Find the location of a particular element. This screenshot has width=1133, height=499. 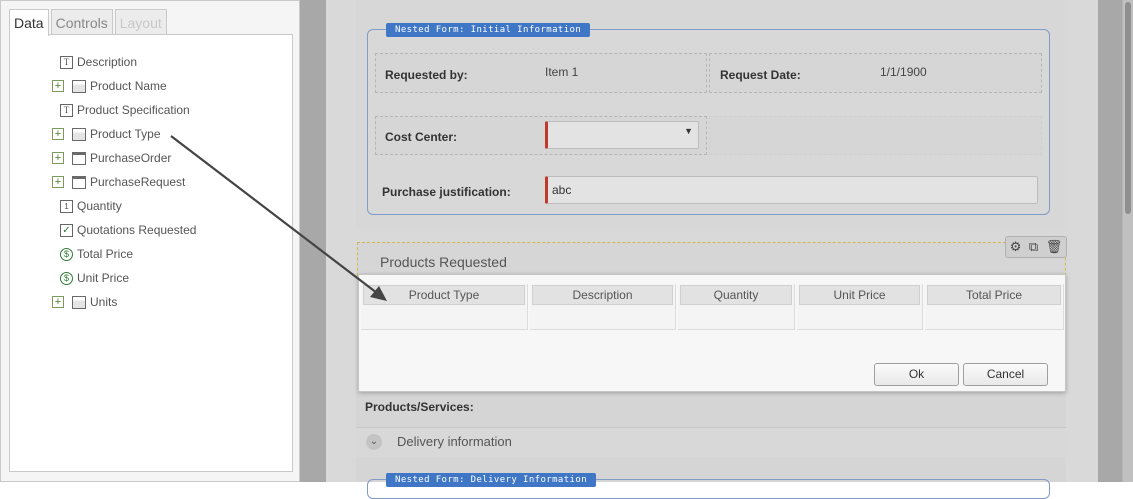

cancel-button: Cancel is located at coordinates (1005, 374).